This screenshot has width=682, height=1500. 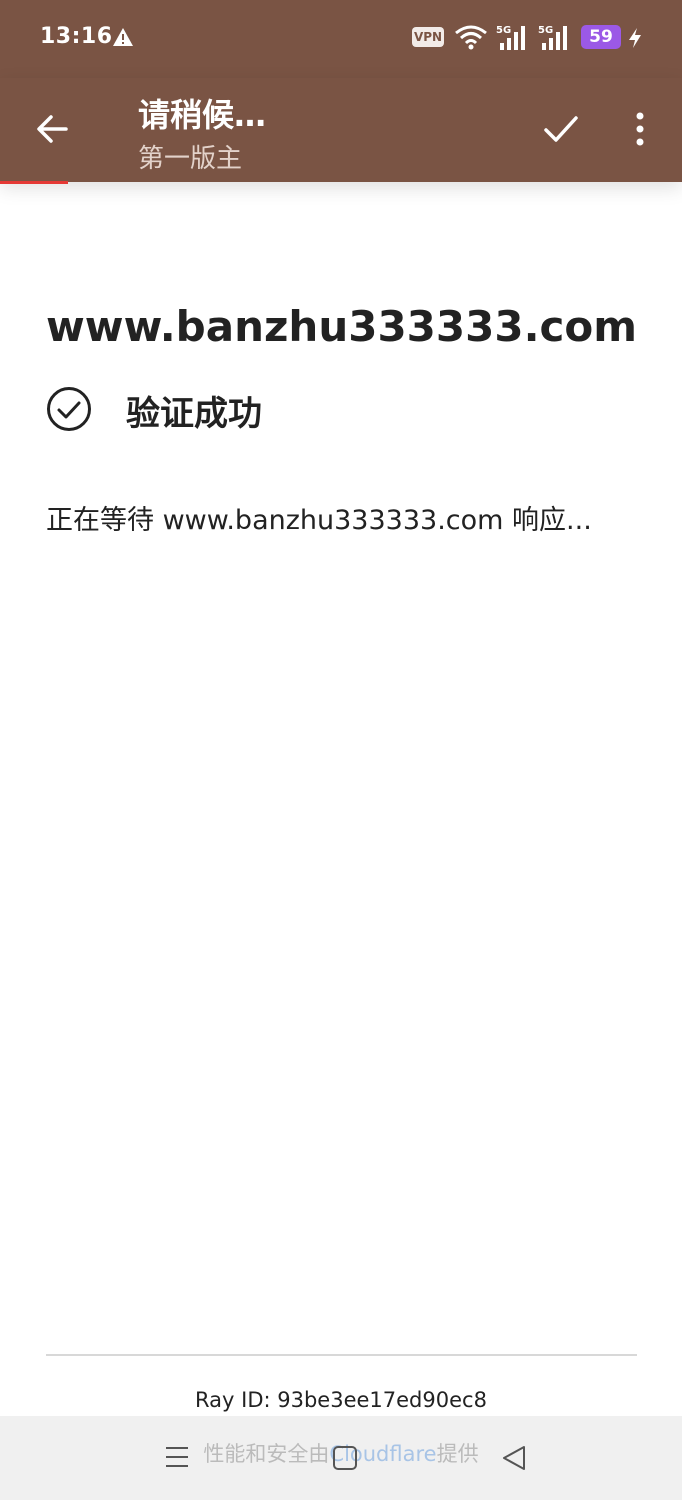 What do you see at coordinates (190, 159) in the screenshot?
I see `page-subtitle: 第一版主` at bounding box center [190, 159].